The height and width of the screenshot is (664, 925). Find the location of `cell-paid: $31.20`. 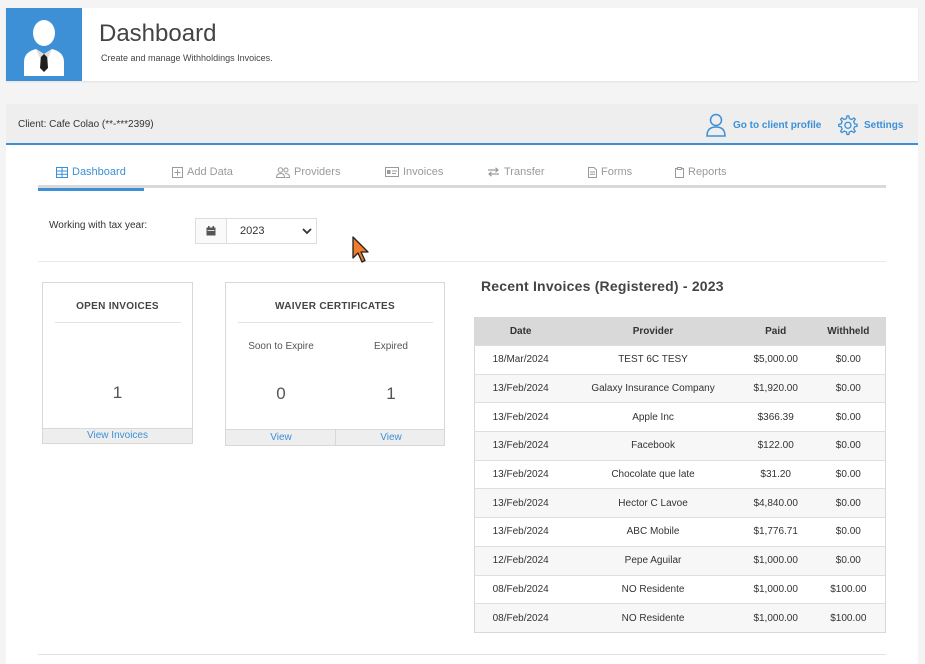

cell-paid: $31.20 is located at coordinates (775, 474).